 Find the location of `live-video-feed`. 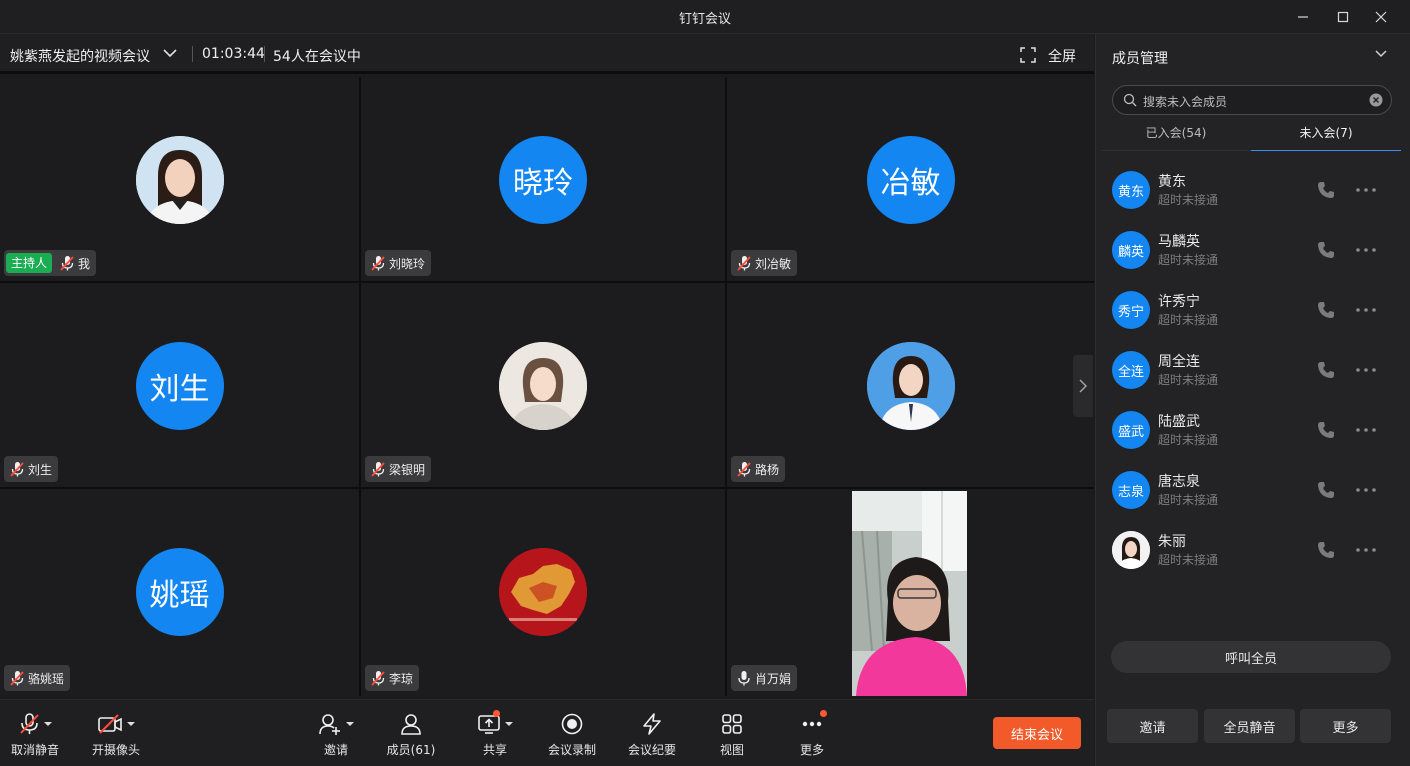

live-video-feed is located at coordinates (909, 593).